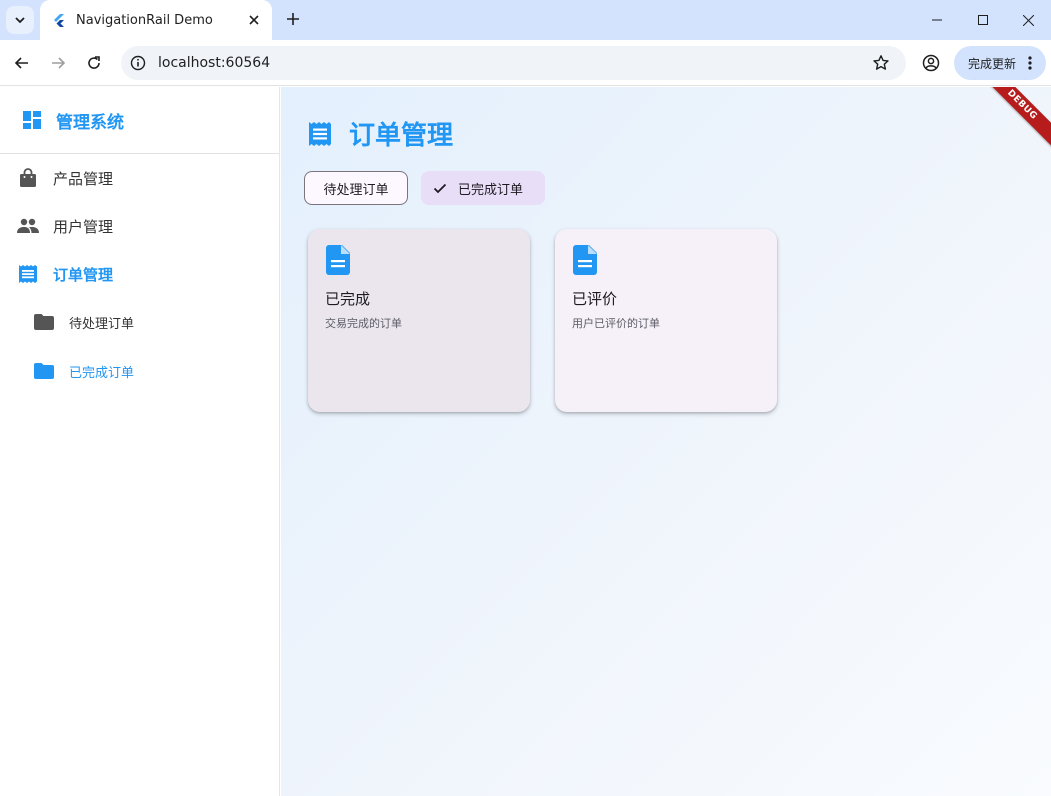 Image resolution: width=1051 pixels, height=796 pixels. I want to click on forward-button, so click(58, 63).